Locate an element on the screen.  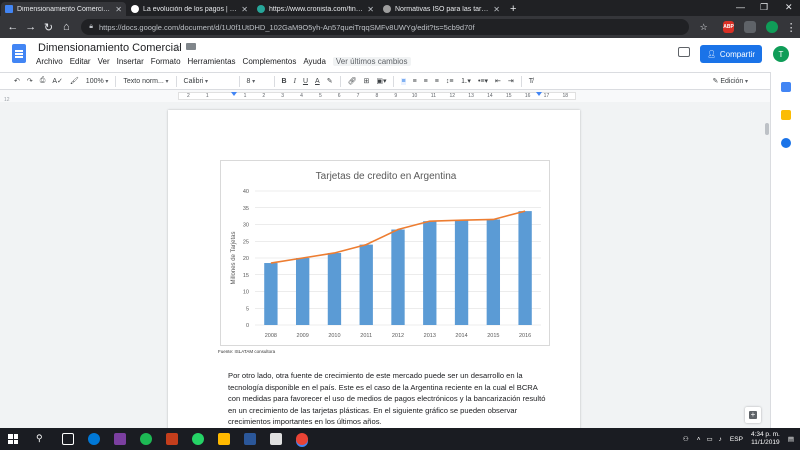
word-icon is located at coordinates (250, 439).